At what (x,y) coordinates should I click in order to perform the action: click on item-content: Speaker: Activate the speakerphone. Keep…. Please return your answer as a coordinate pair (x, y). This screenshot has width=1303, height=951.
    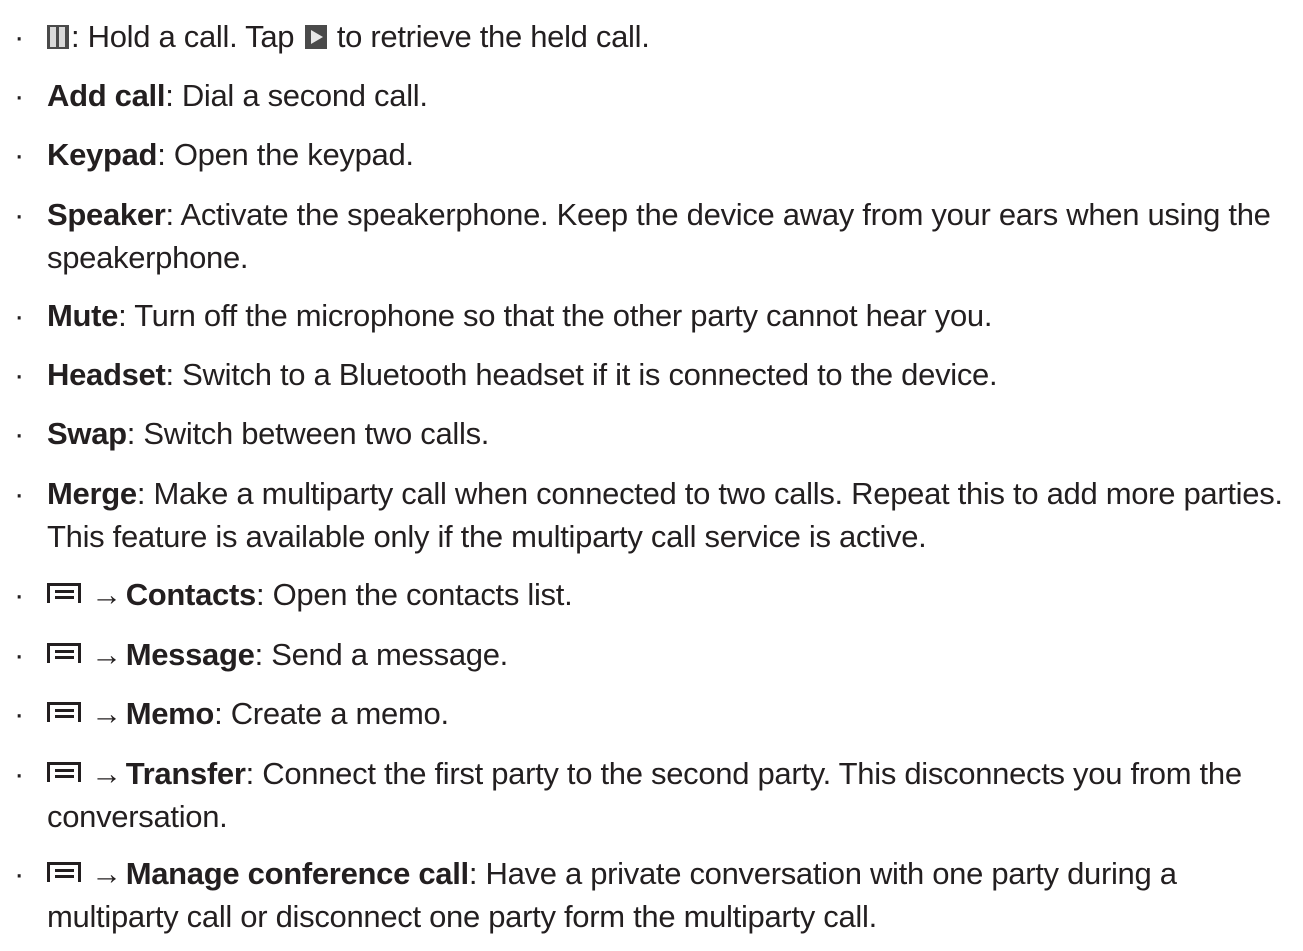
    Looking at the image, I should click on (674, 236).